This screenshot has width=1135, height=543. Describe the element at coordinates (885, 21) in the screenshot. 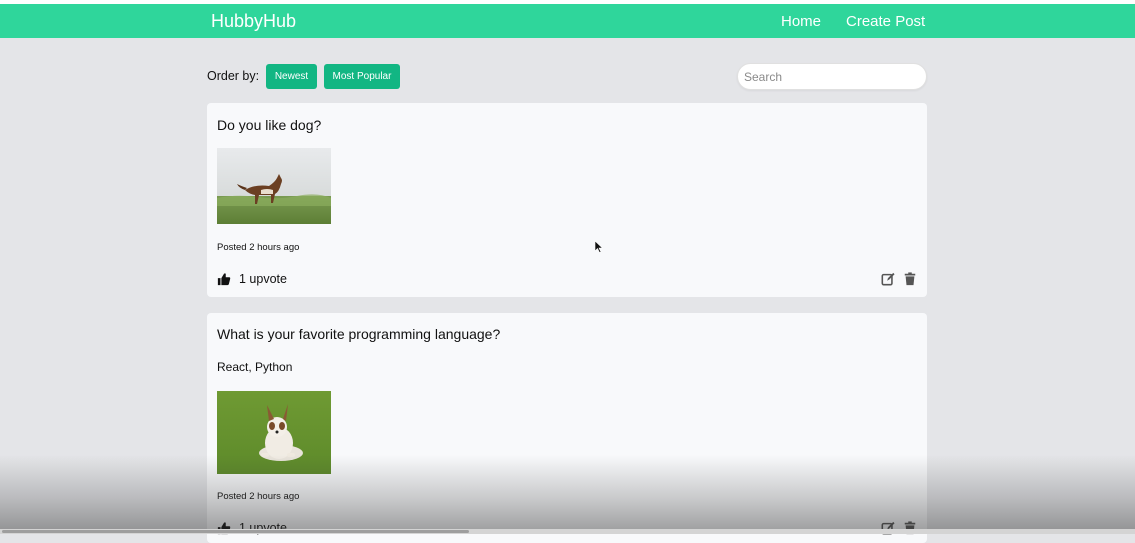

I see `nav-create-post-link: Create Post` at that location.